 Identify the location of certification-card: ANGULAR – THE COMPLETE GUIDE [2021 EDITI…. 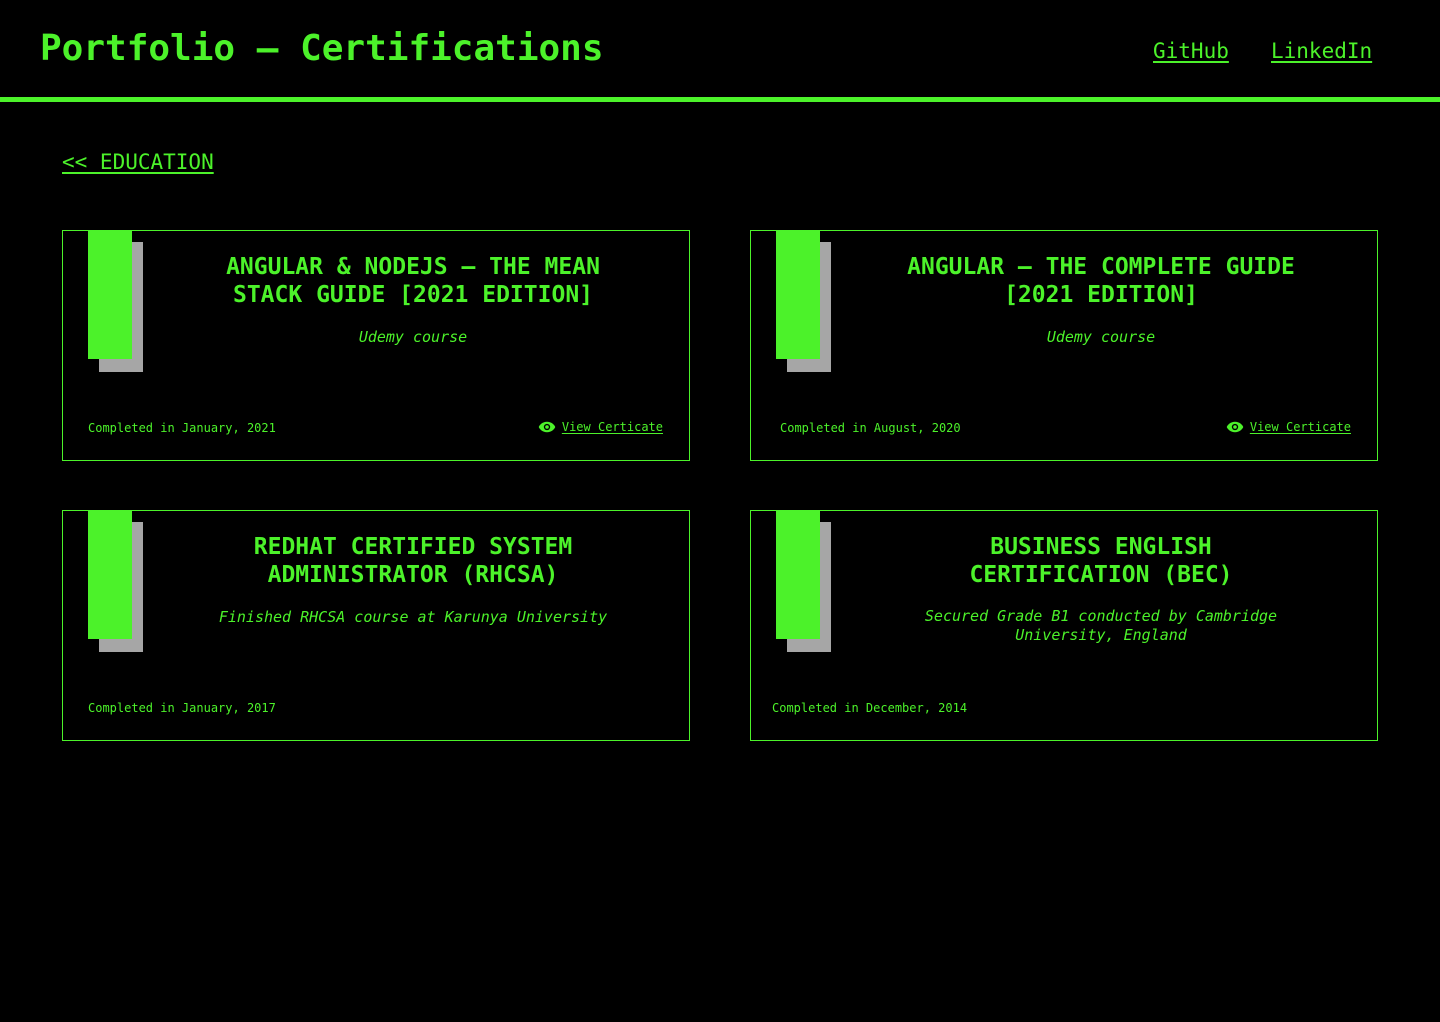
(1064, 345).